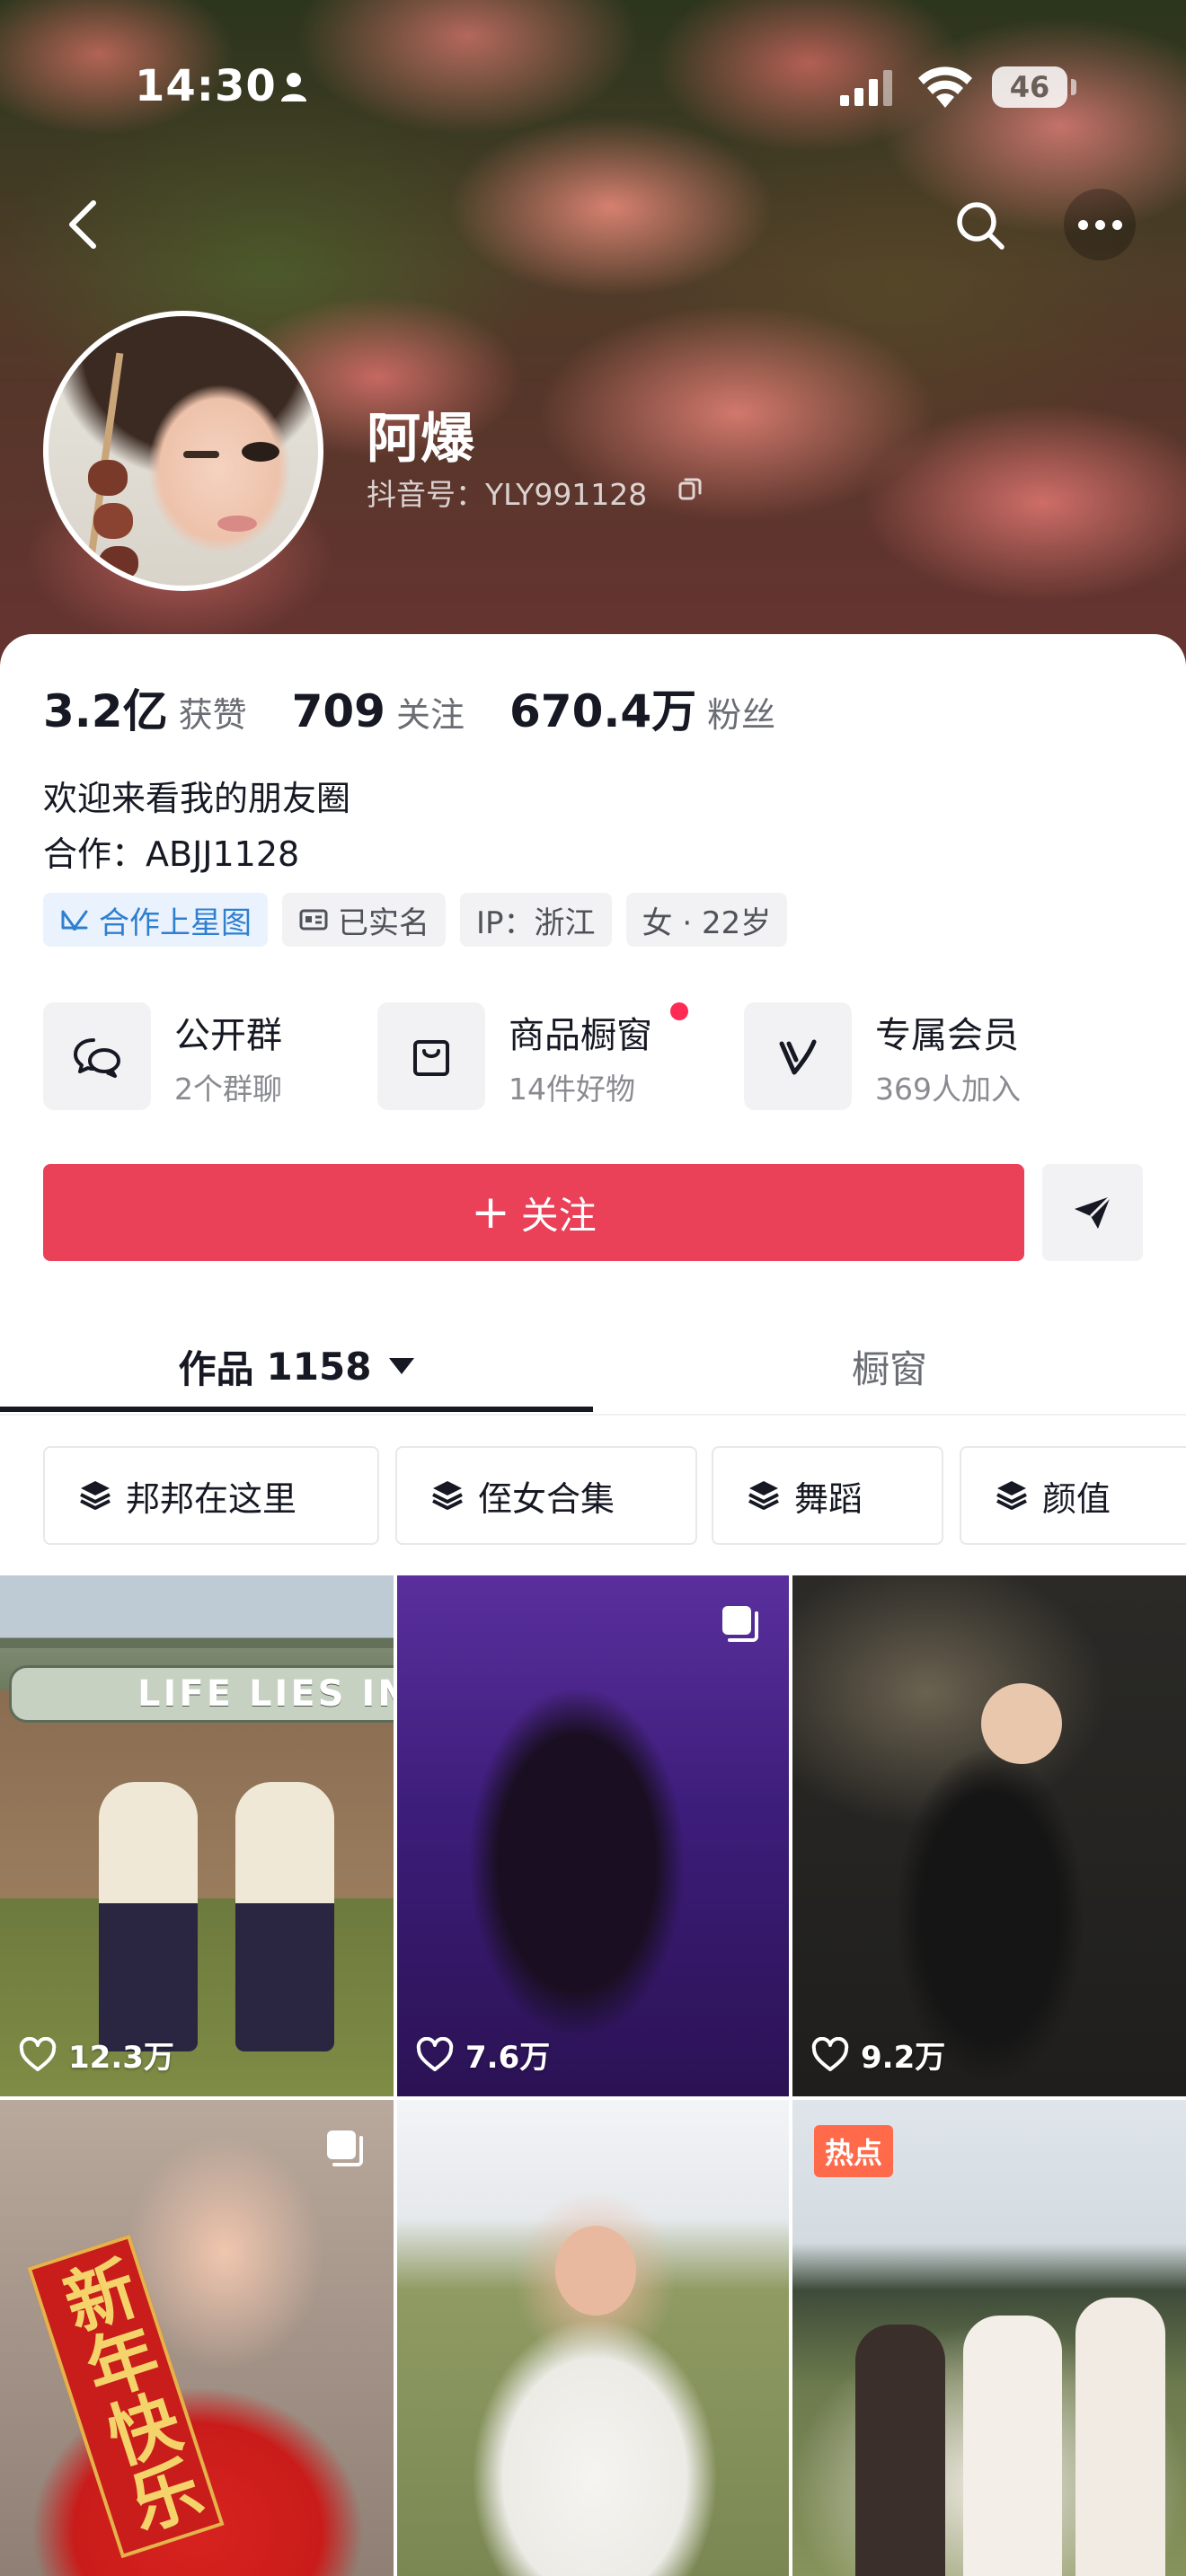 The width and height of the screenshot is (1186, 2576). Describe the element at coordinates (201, 454) in the screenshot. I see `avatar-eye` at that location.